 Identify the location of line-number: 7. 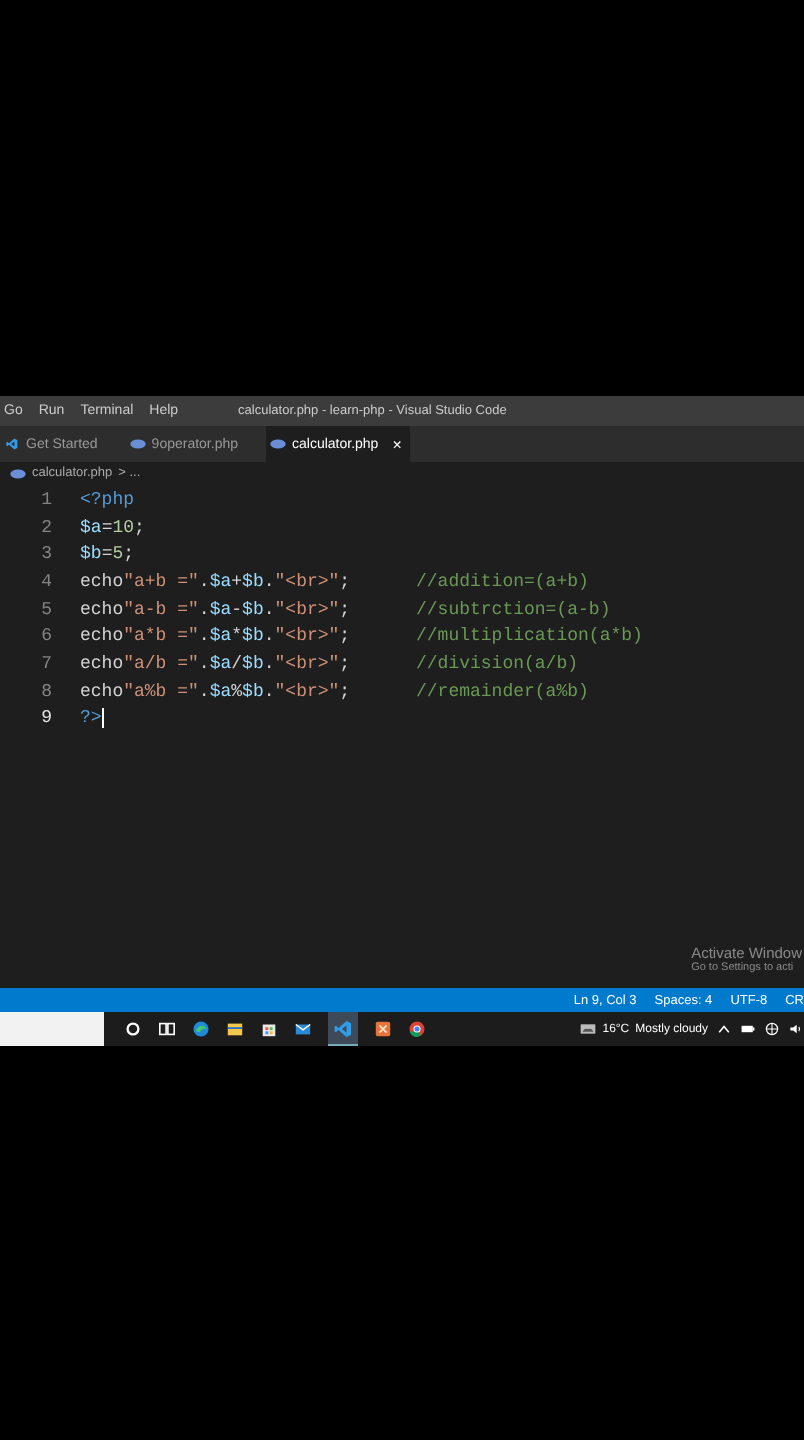
(45, 663).